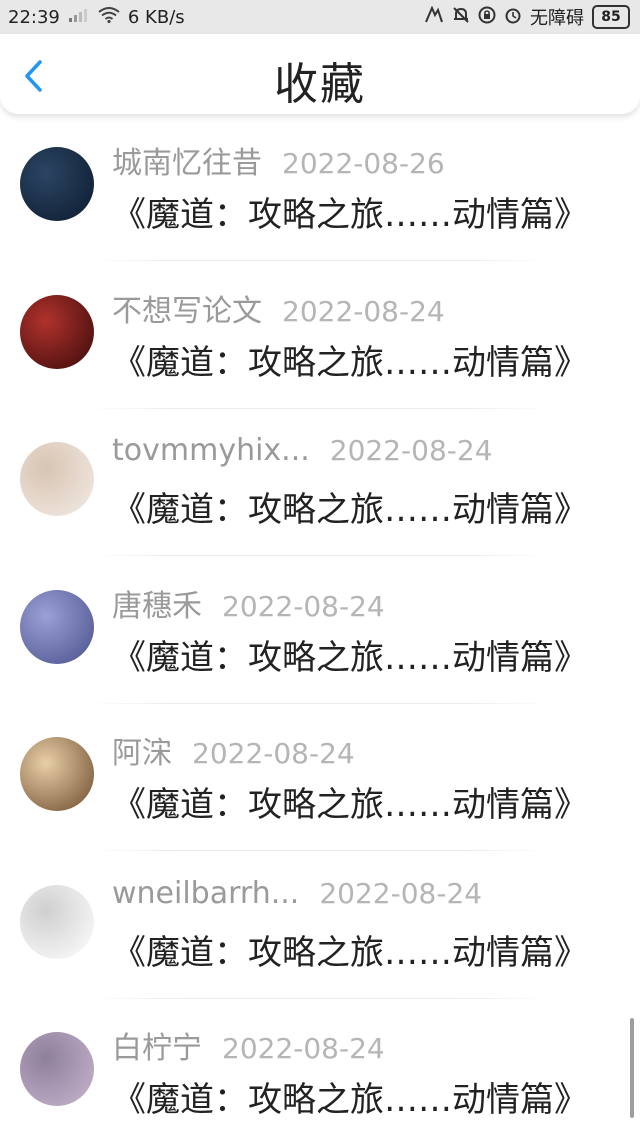  What do you see at coordinates (320, 1068) in the screenshot?
I see `favorite-item: 白柠宁 2022-08-24 《魔道：攻略之旅……动情篇》` at bounding box center [320, 1068].